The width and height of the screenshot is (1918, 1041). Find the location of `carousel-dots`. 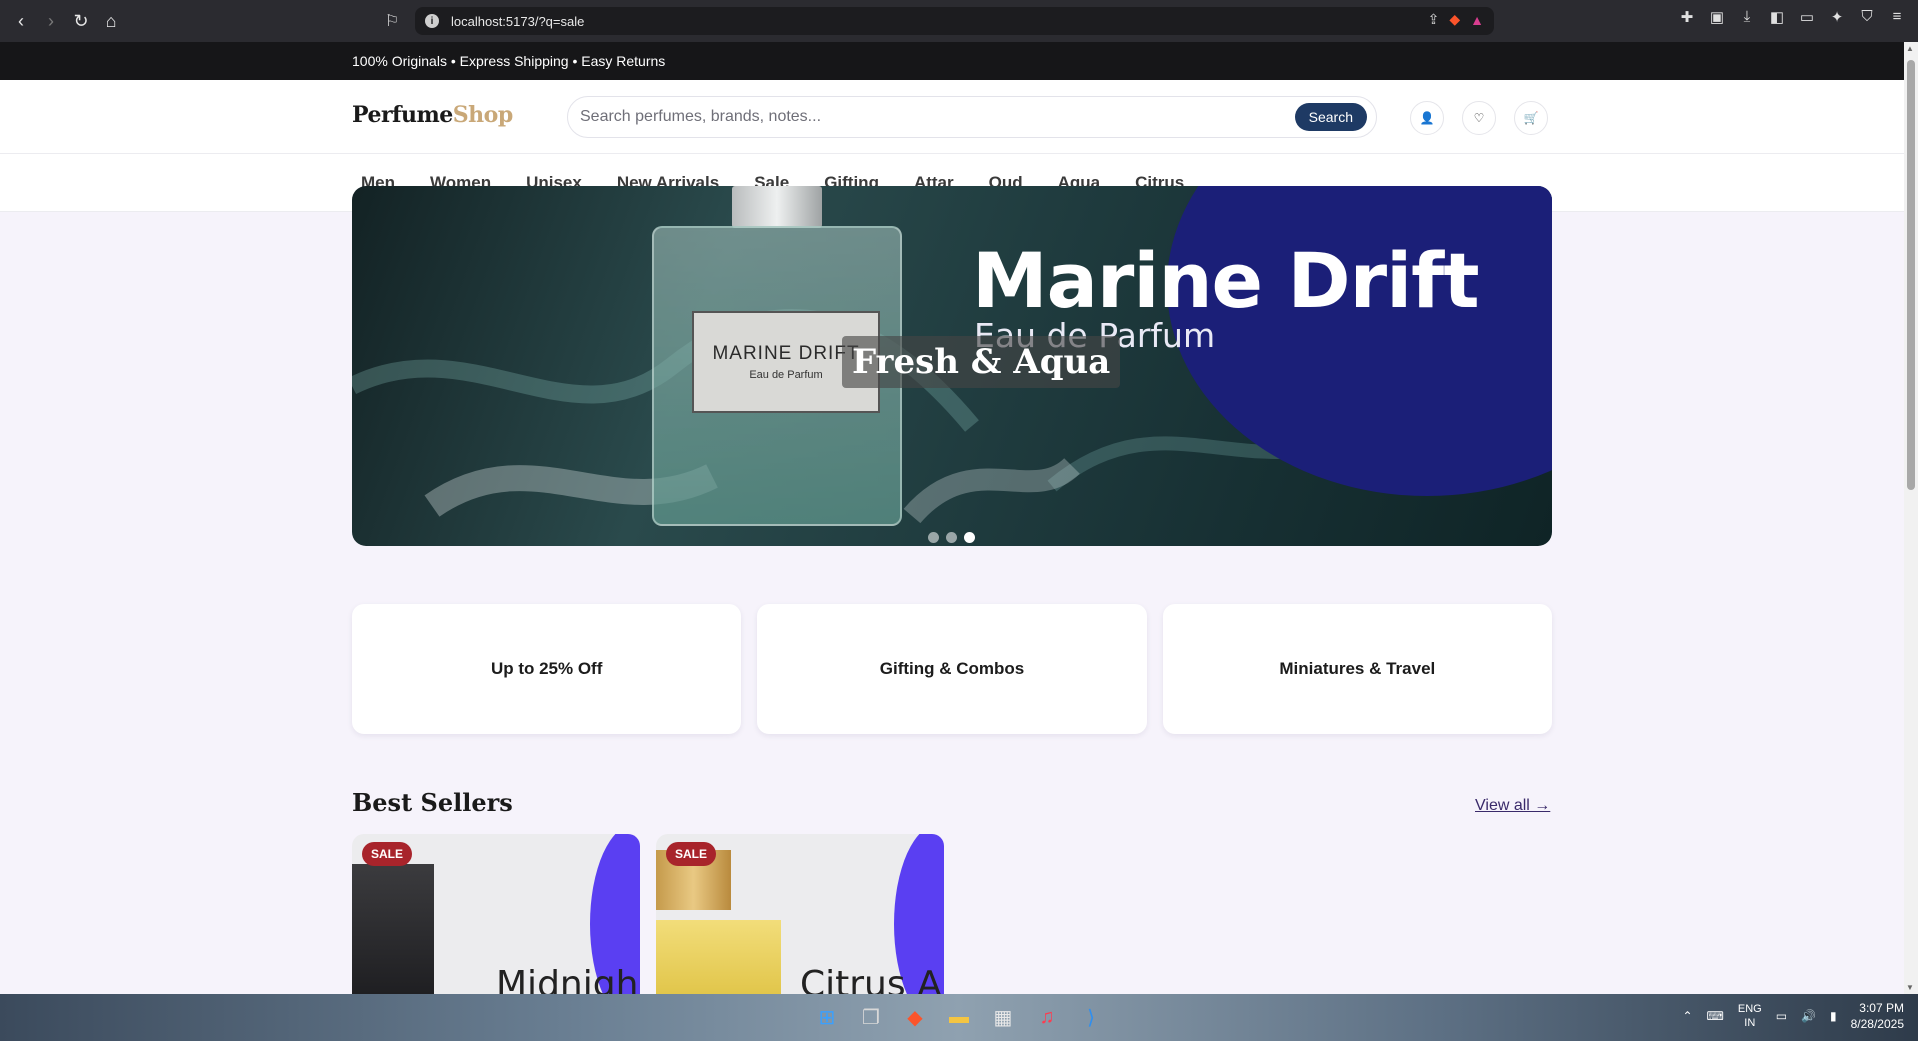

carousel-dots is located at coordinates (951, 537).